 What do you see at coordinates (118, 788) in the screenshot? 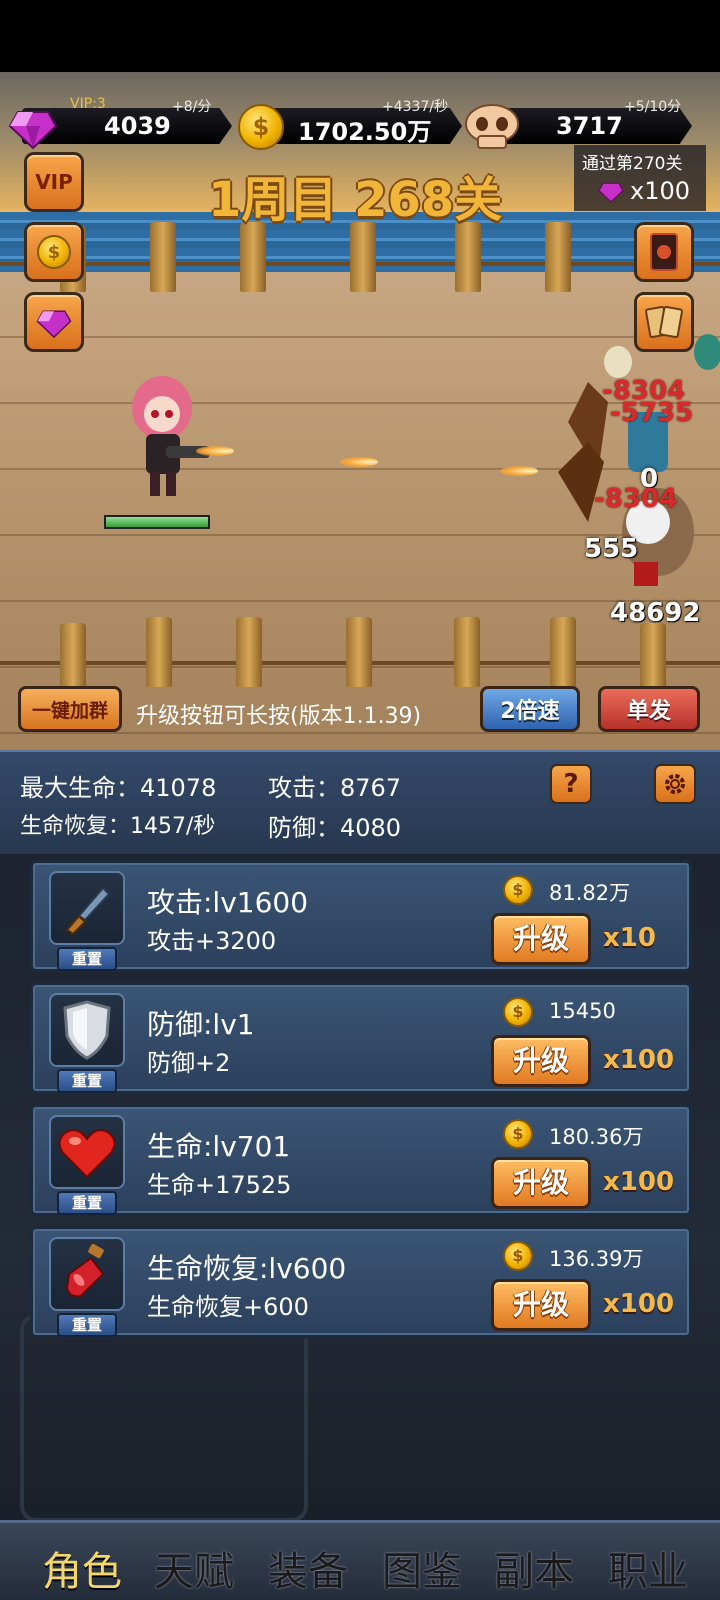
I see `max-hp-stat: 最大生命：41078` at bounding box center [118, 788].